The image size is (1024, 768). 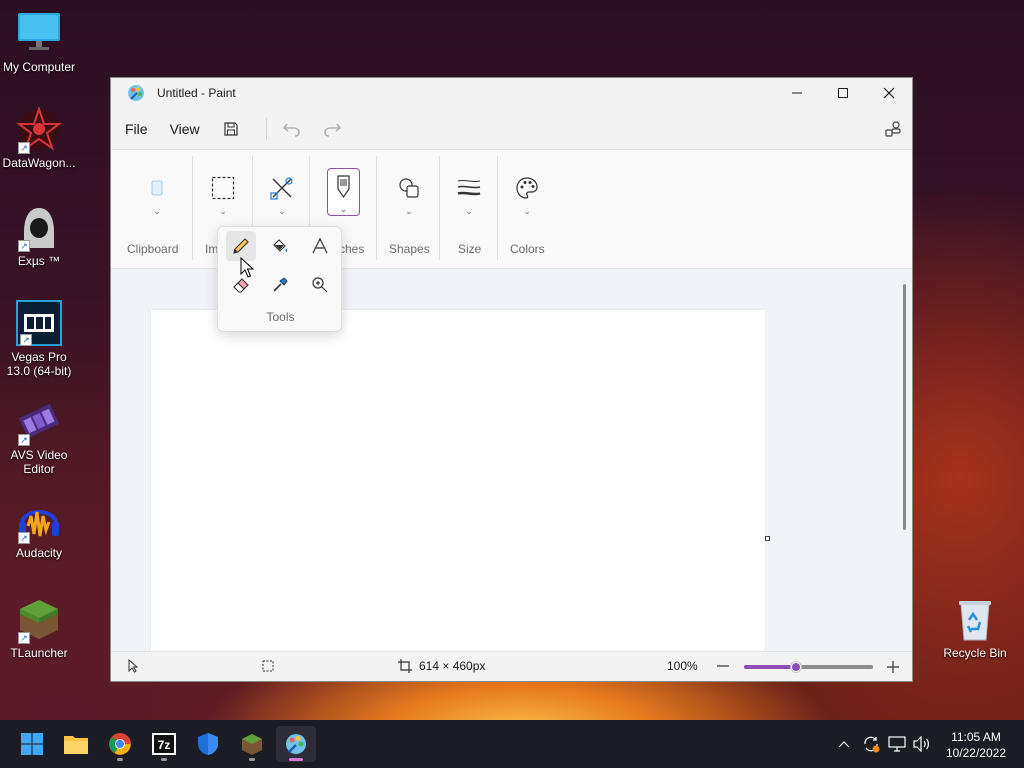 I want to click on fill-tool, so click(x=280, y=246).